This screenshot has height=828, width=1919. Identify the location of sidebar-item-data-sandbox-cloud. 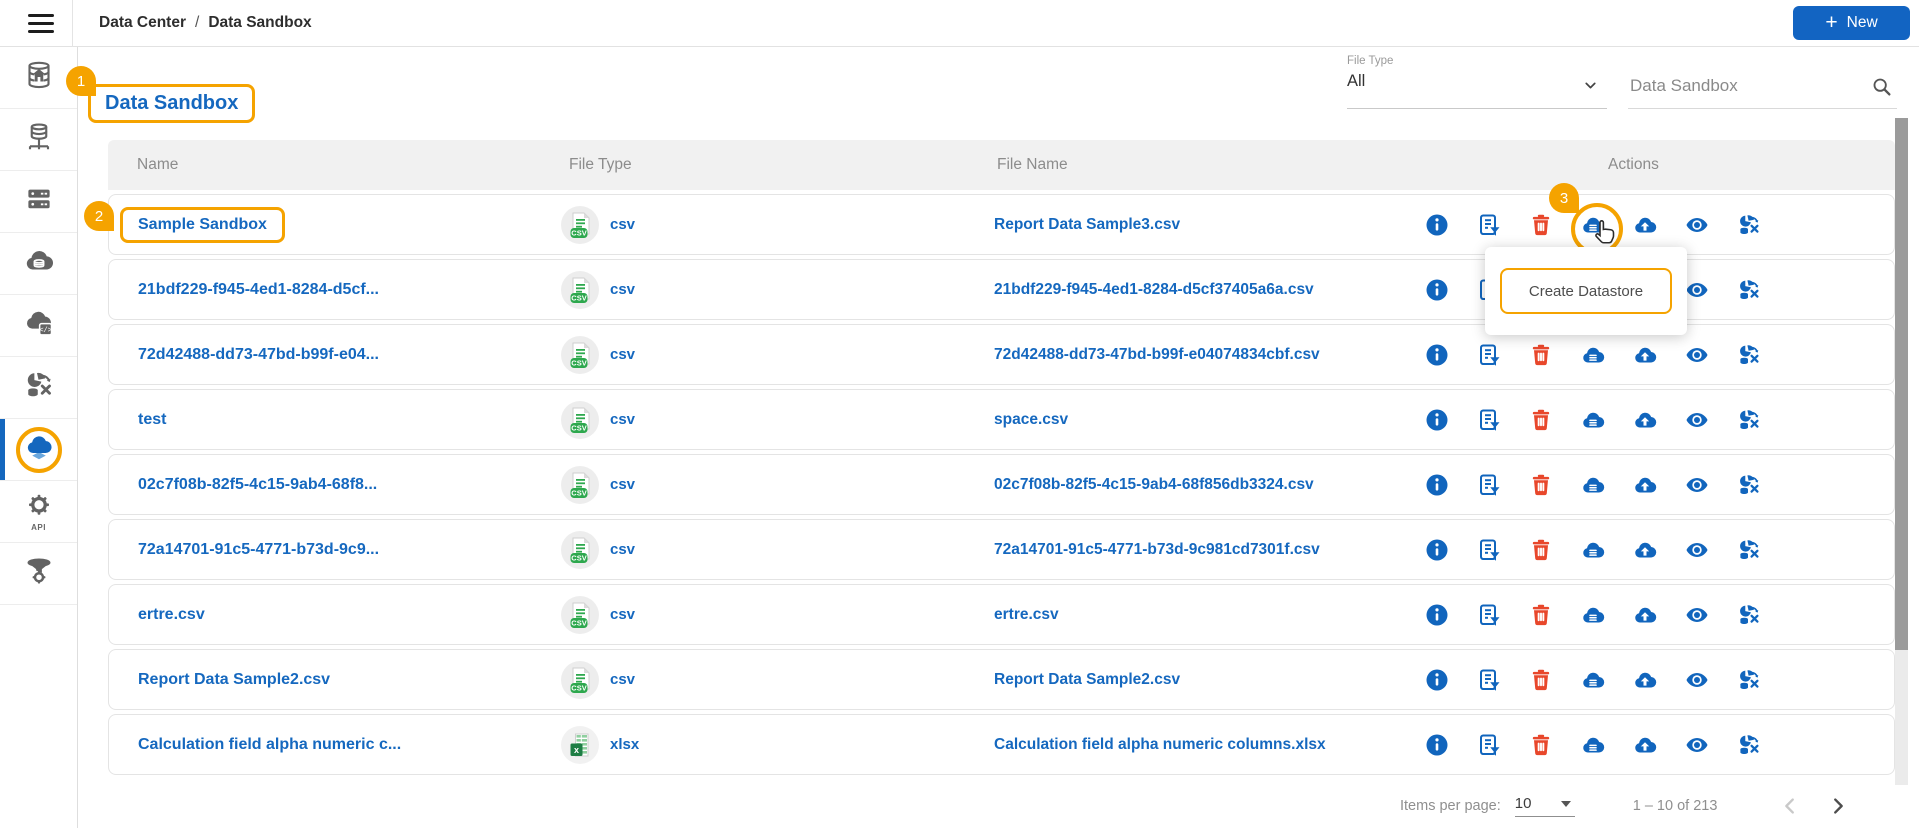
(38, 450).